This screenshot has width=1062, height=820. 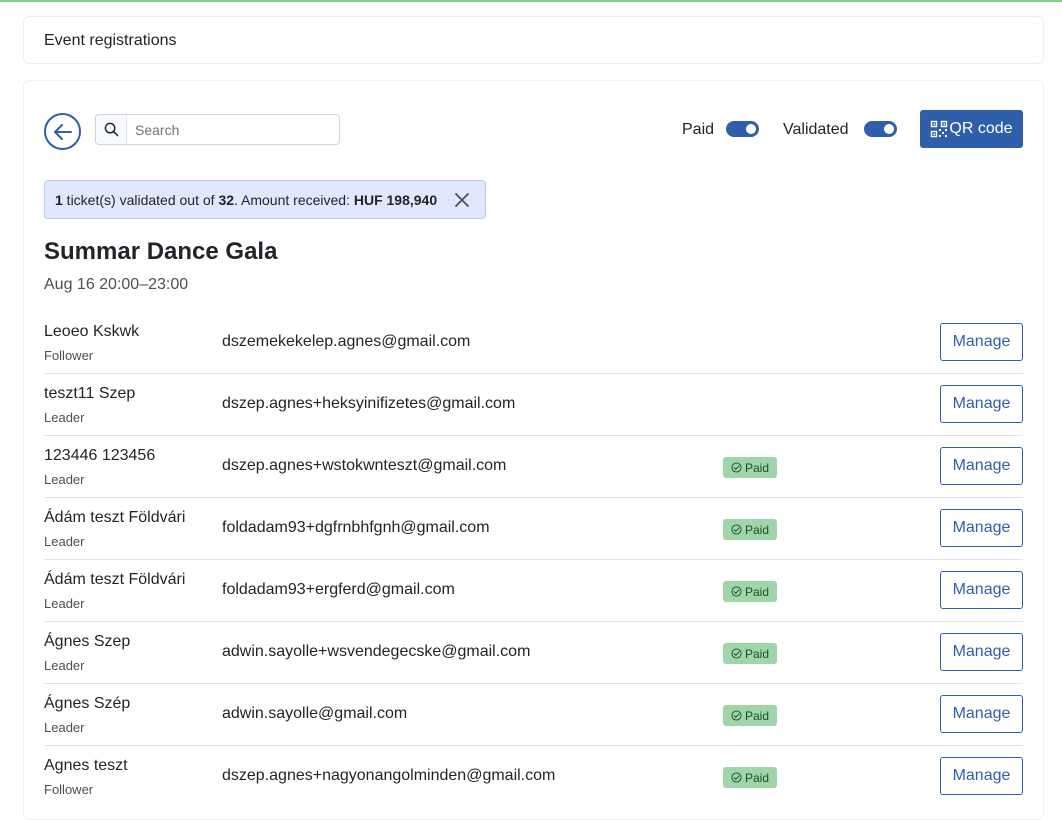 I want to click on attendee-email: dszep.agnes+nagyonangolminden@gmail.com, so click(x=389, y=775).